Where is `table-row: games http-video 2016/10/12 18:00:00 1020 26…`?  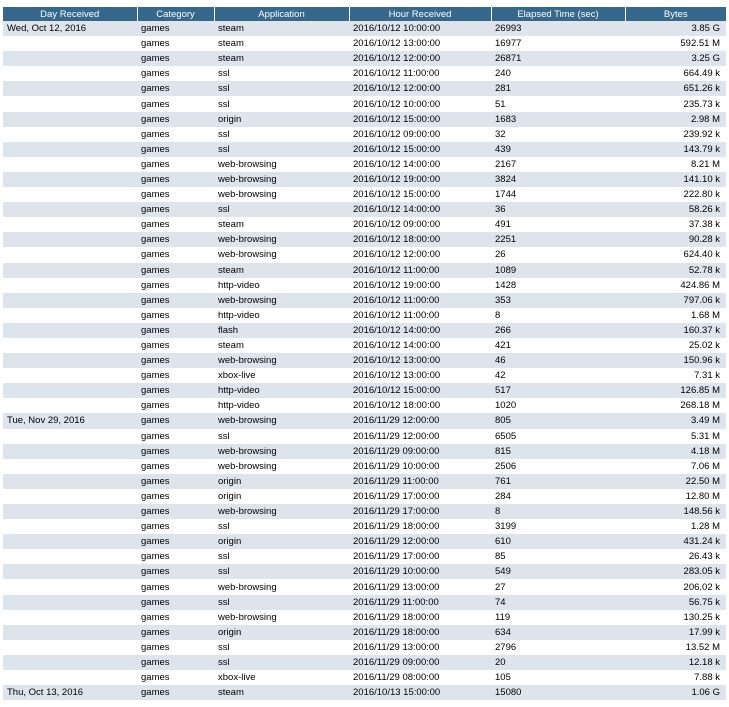
table-row: games http-video 2016/10/12 18:00:00 1020 26… is located at coordinates (364, 405).